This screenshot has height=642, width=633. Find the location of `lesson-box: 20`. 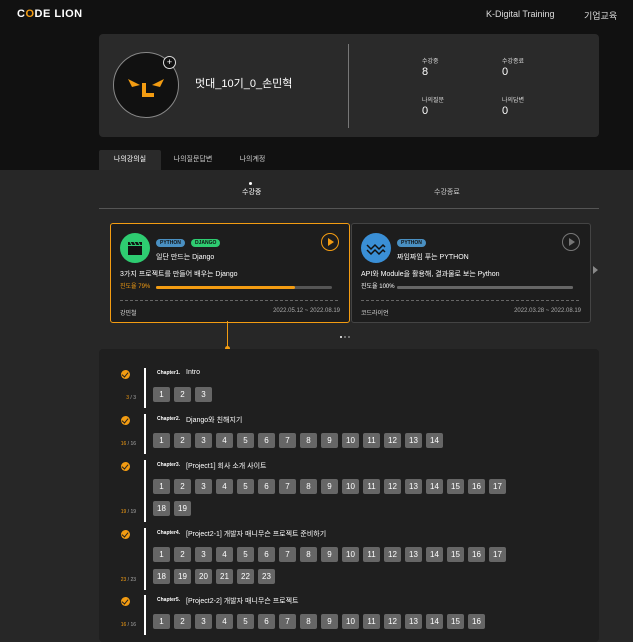

lesson-box: 20 is located at coordinates (203, 576).